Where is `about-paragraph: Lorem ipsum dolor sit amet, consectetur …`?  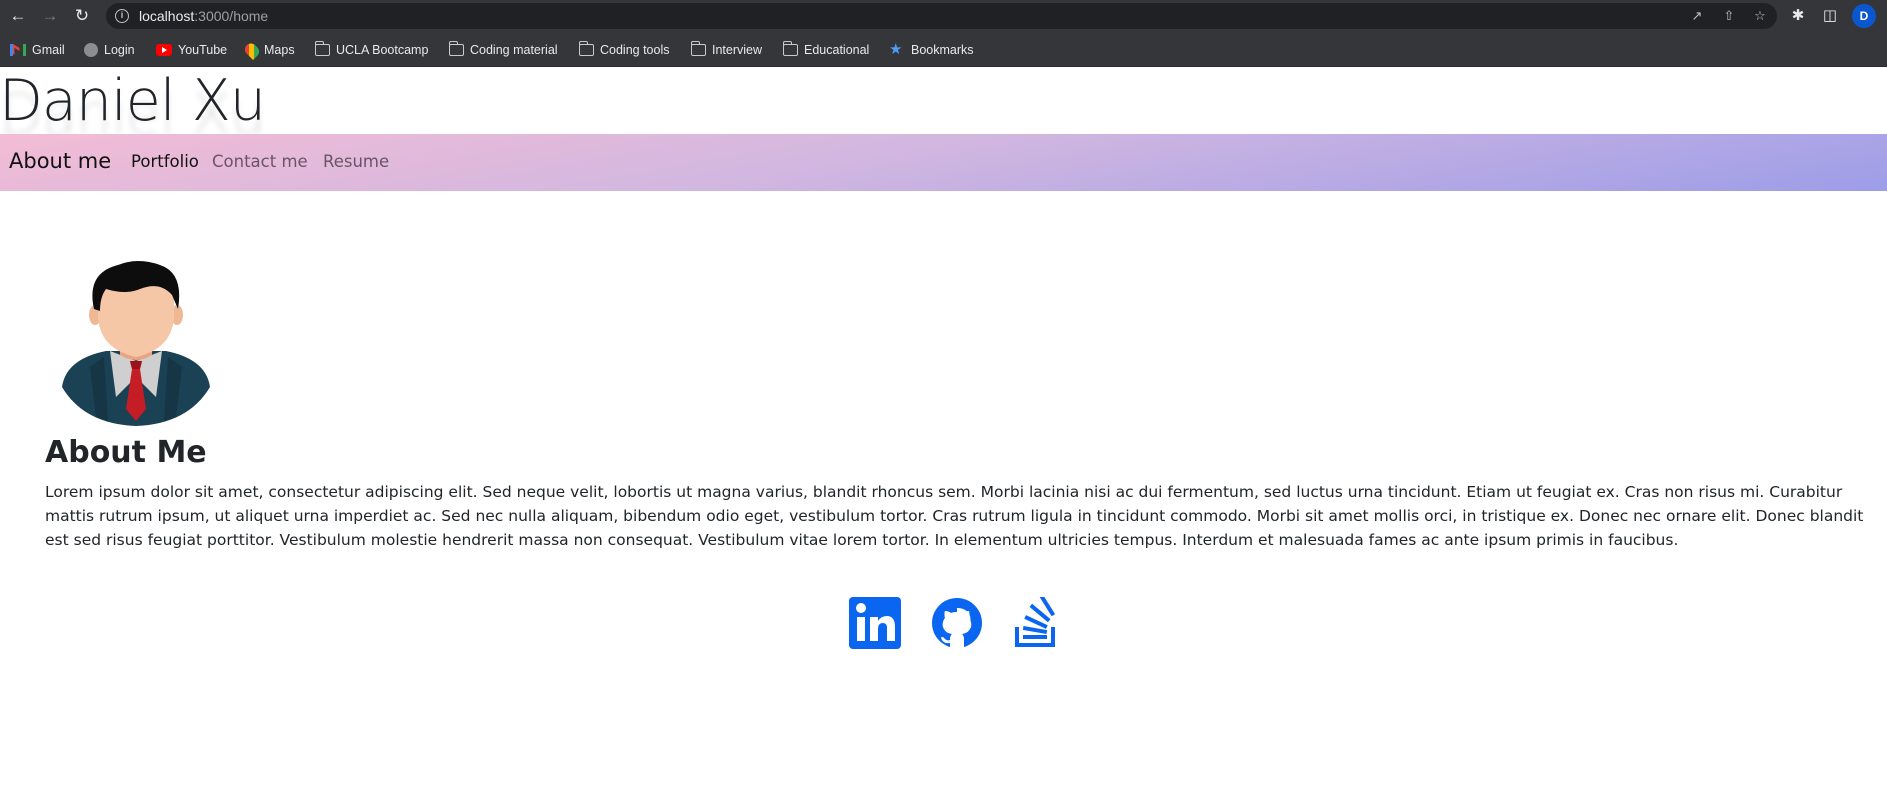 about-paragraph: Lorem ipsum dolor sit amet, consectetur … is located at coordinates (954, 516).